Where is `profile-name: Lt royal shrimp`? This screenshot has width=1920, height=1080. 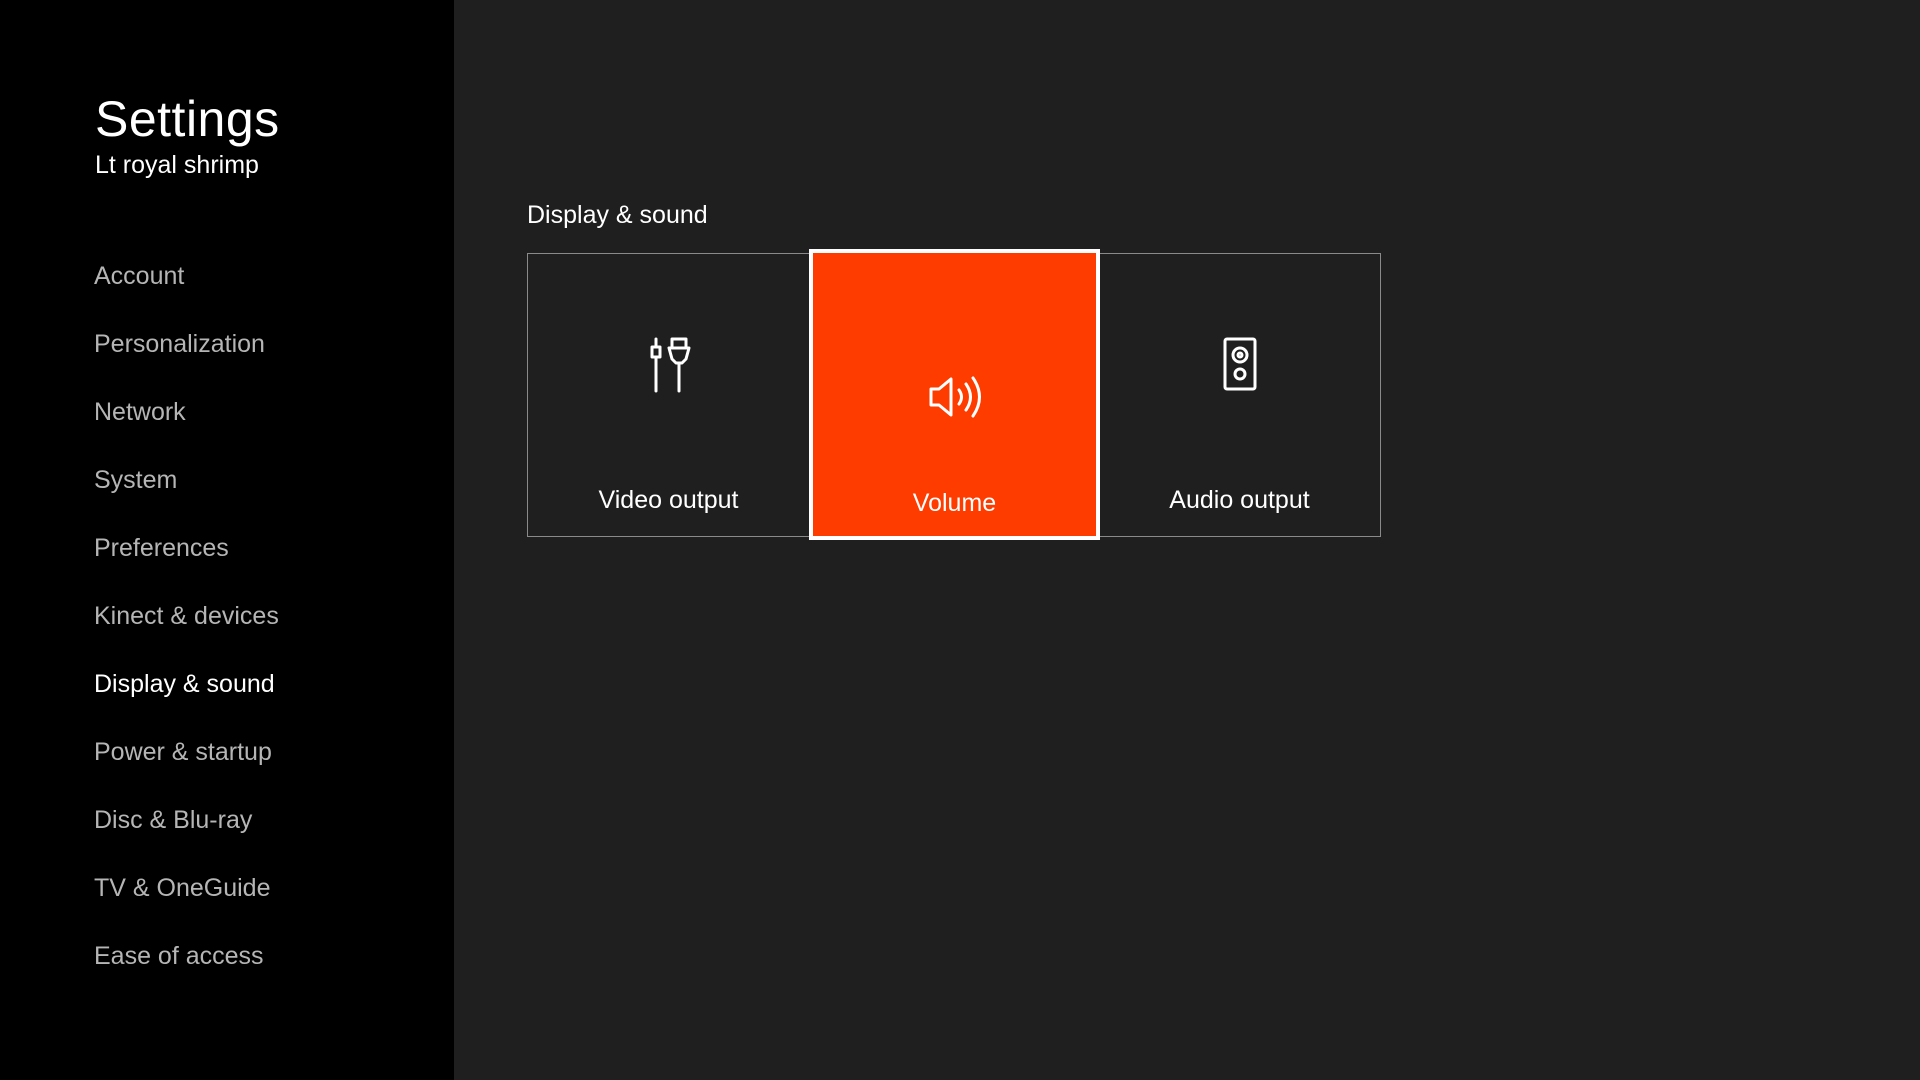
profile-name: Lt royal shrimp is located at coordinates (177, 165).